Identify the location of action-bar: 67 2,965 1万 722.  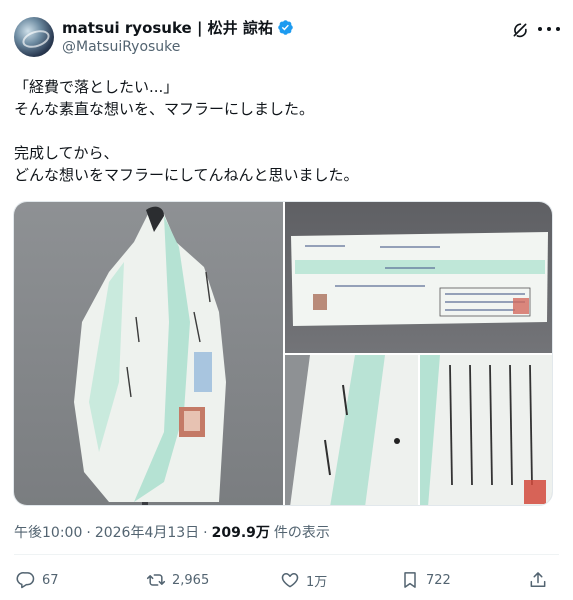
(286, 580).